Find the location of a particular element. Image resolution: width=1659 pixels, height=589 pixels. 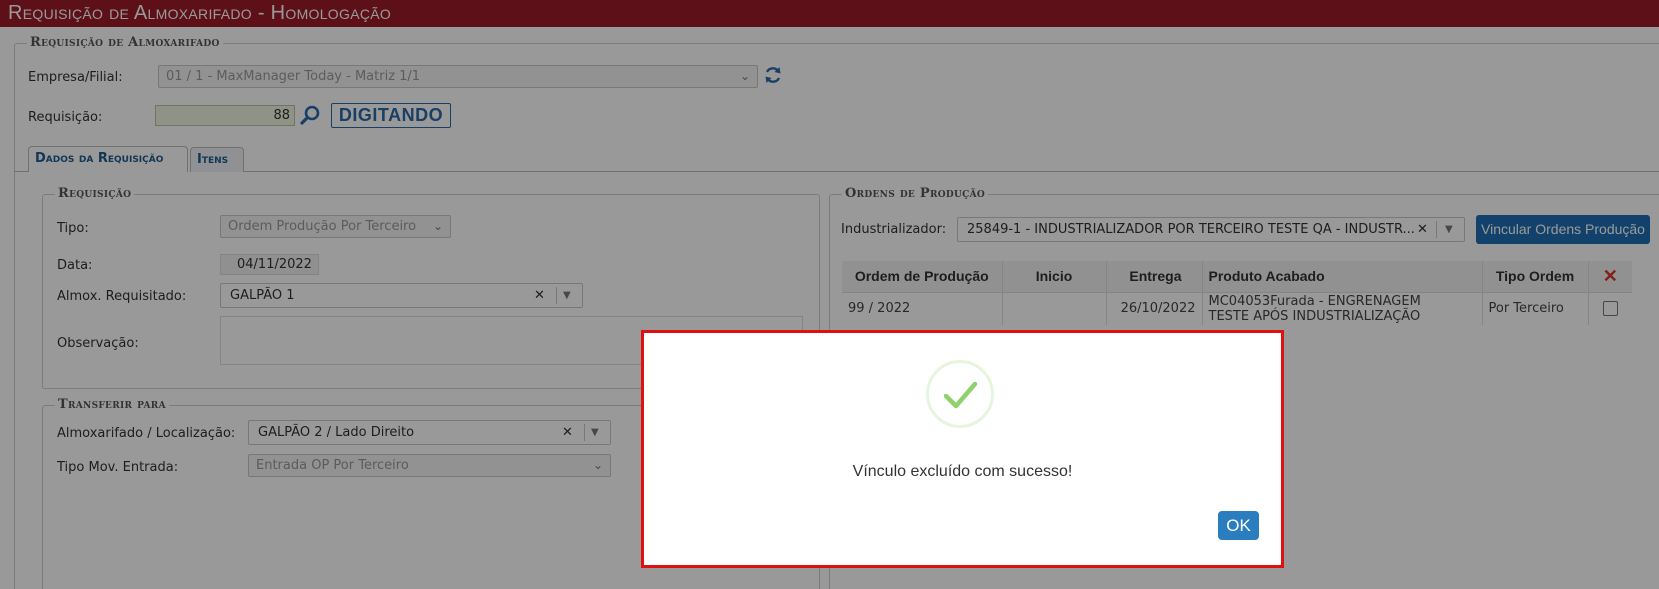

success-check-icon is located at coordinates (960, 394).